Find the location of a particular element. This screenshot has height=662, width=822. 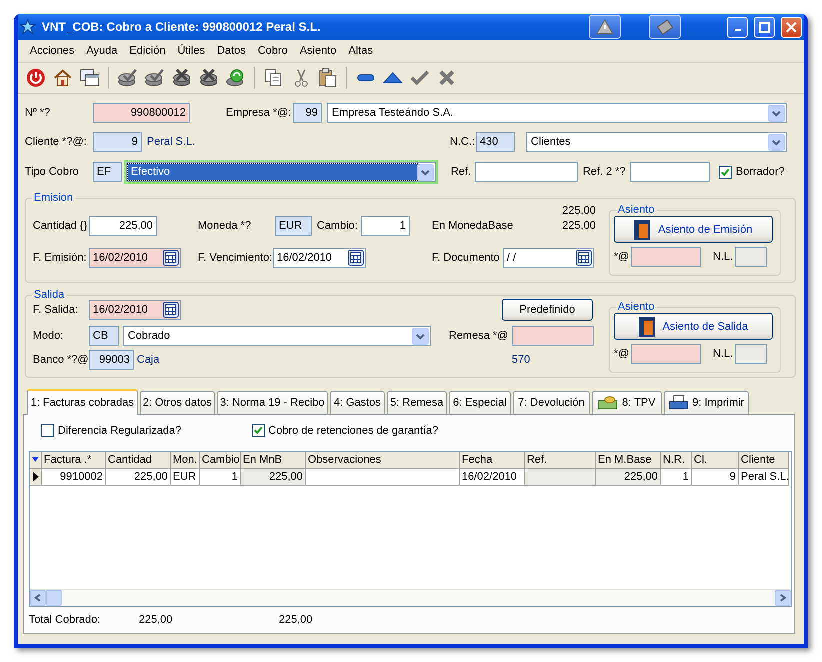

input-field: 99 is located at coordinates (307, 113).